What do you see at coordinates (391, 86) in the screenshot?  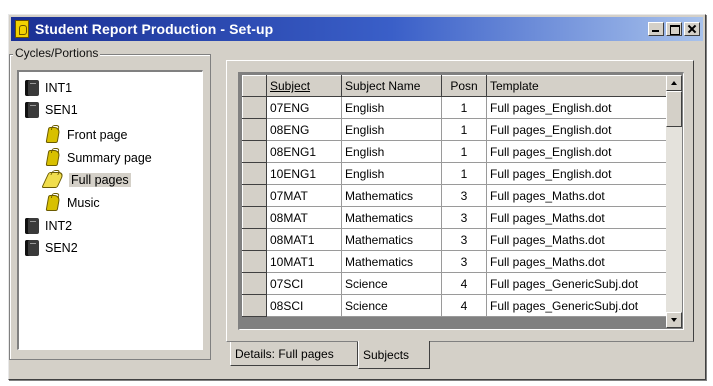 I see `column-header-subject-name: Subject Name` at bounding box center [391, 86].